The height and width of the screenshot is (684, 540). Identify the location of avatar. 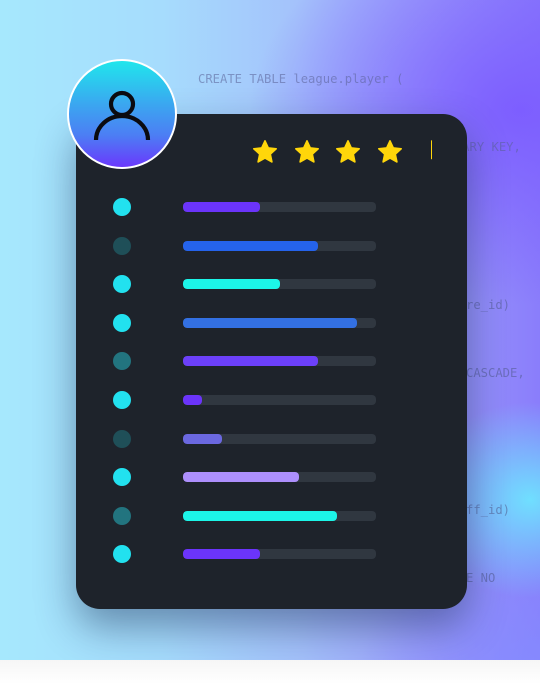
(122, 114).